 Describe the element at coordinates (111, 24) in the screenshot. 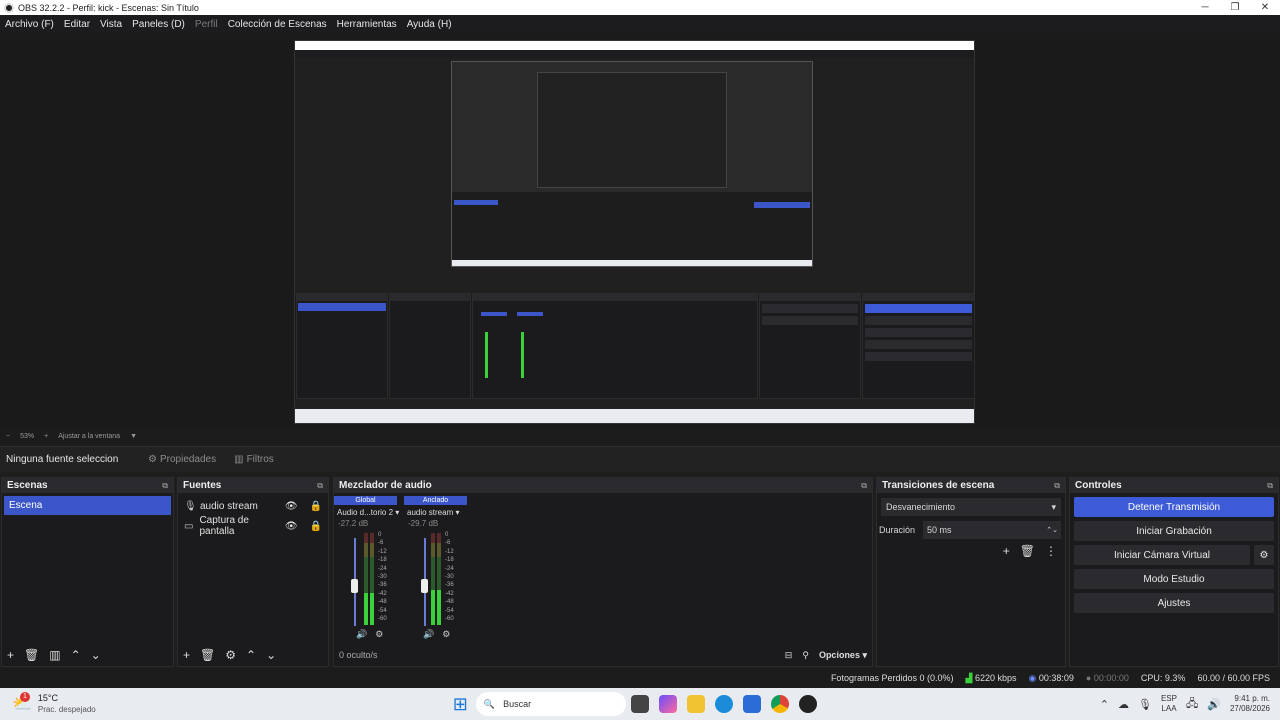

I see `menu-view: Vista` at that location.